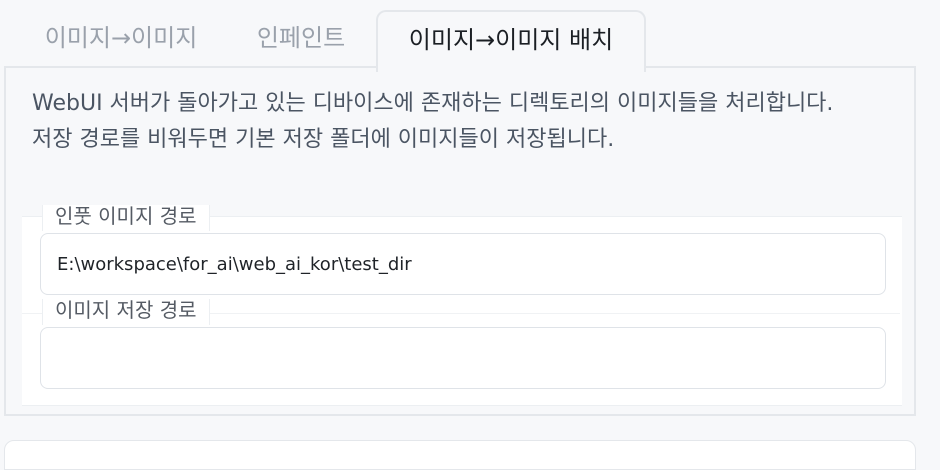 This screenshot has width=940, height=470. I want to click on next-section-card, so click(460, 455).